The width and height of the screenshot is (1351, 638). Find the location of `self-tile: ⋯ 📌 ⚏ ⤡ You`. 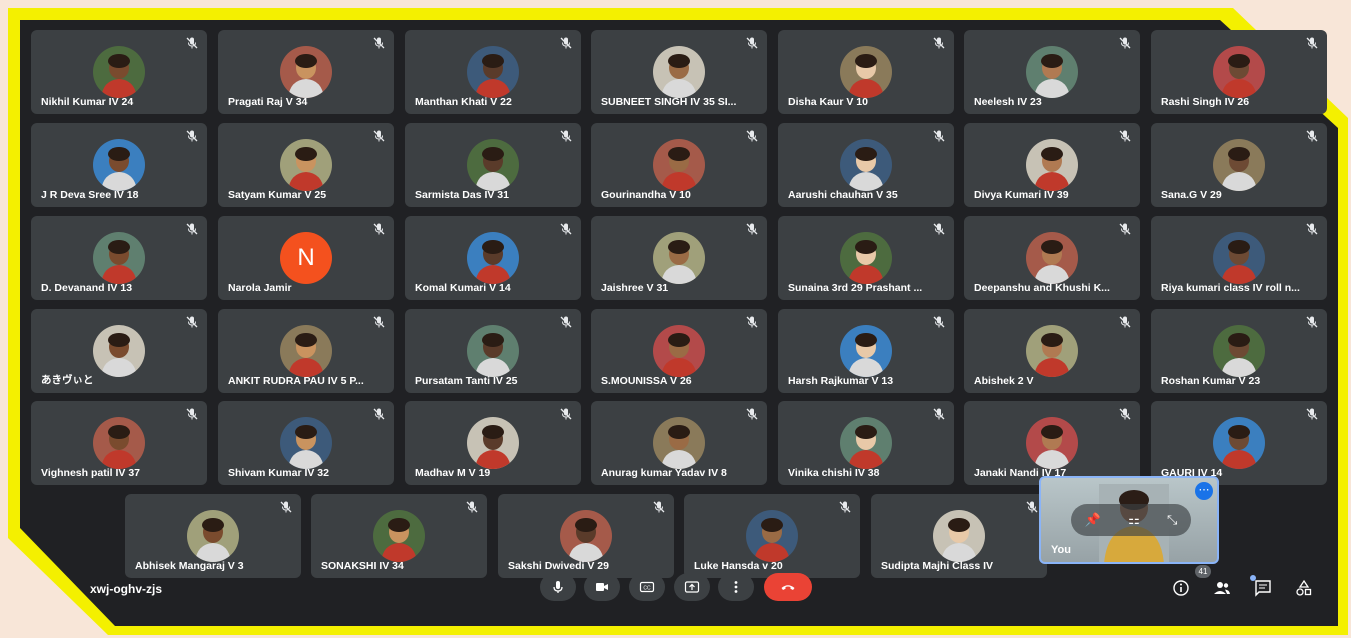

self-tile: ⋯ 📌 ⚏ ⤡ You is located at coordinates (1129, 520).